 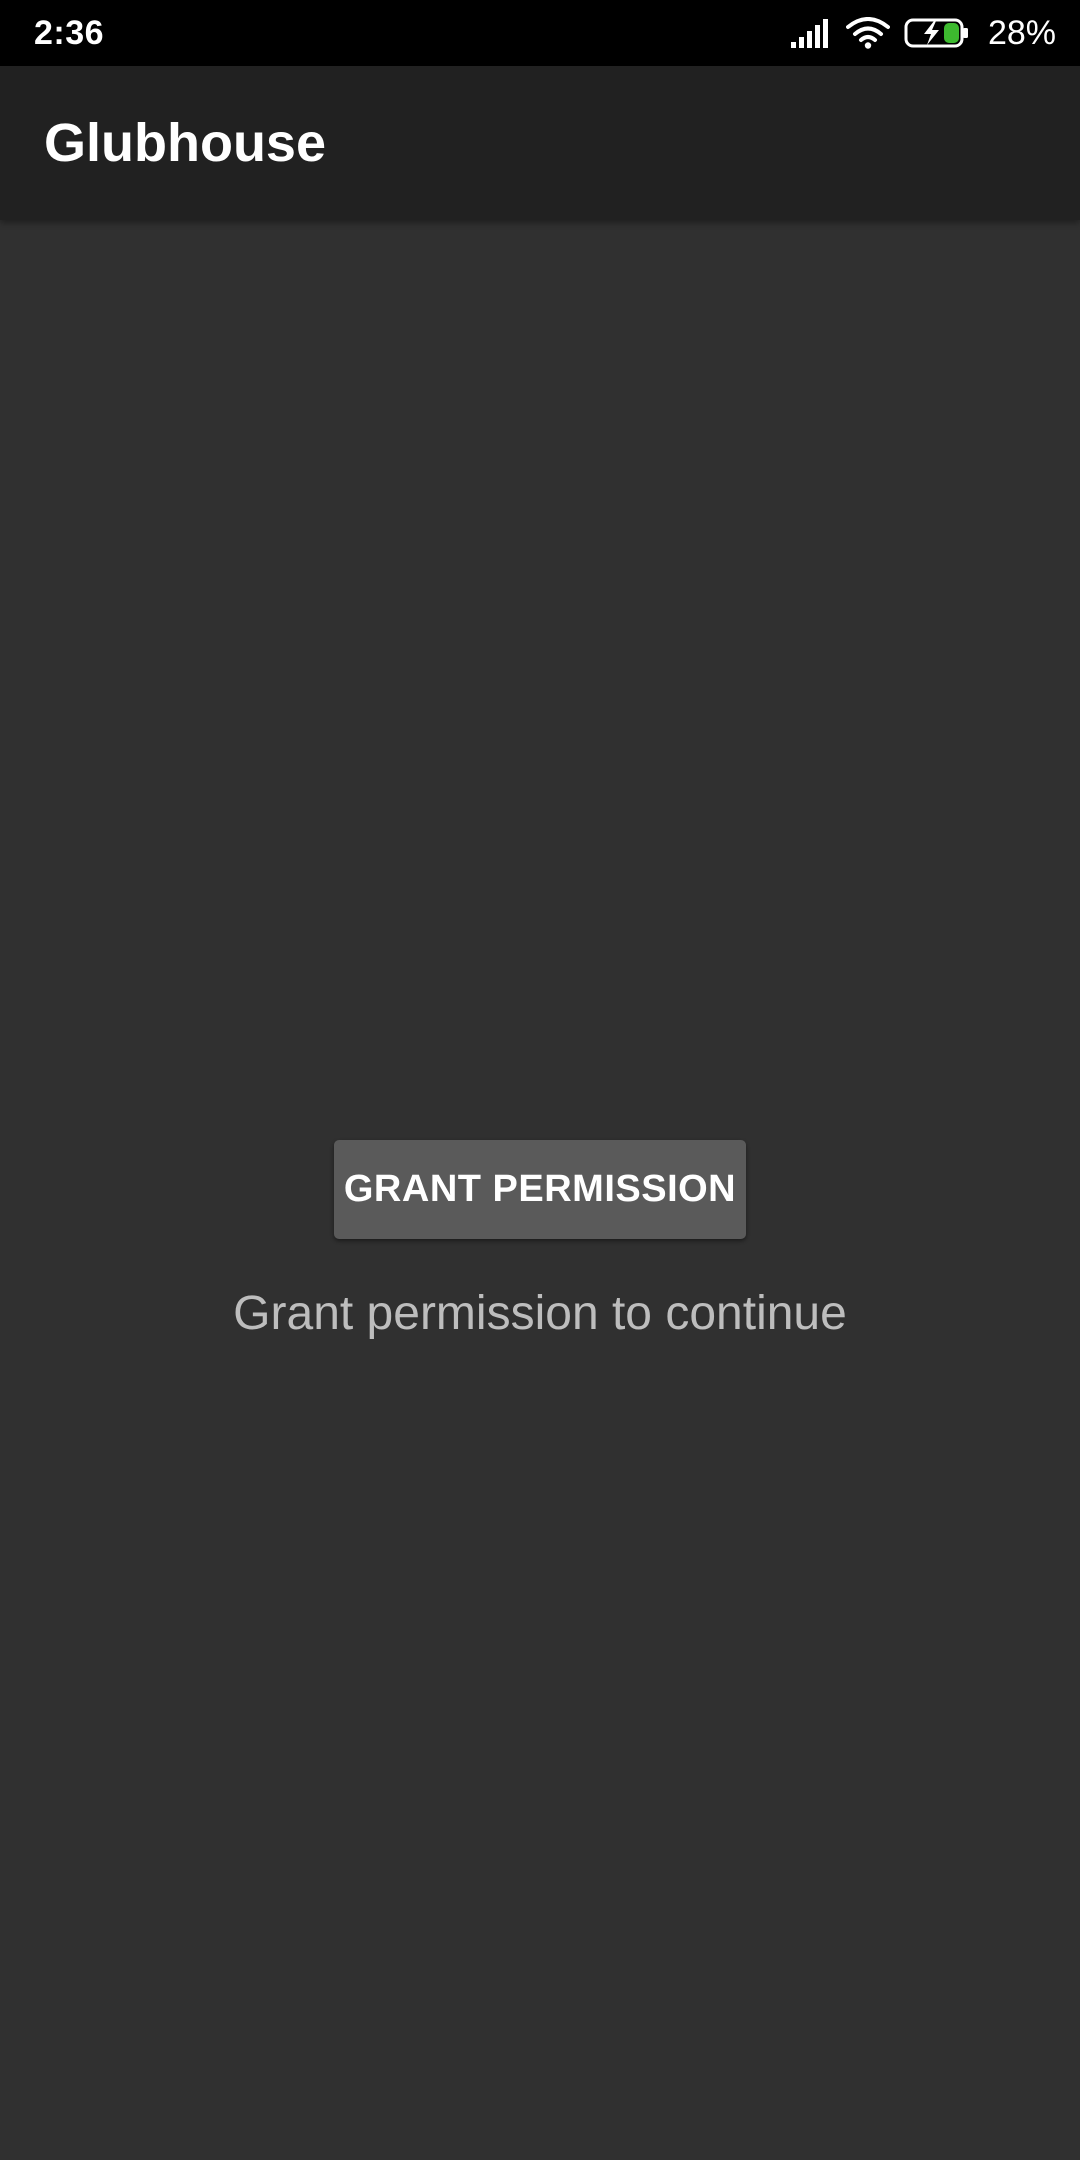 What do you see at coordinates (69, 33) in the screenshot?
I see `status-time: 2:36` at bounding box center [69, 33].